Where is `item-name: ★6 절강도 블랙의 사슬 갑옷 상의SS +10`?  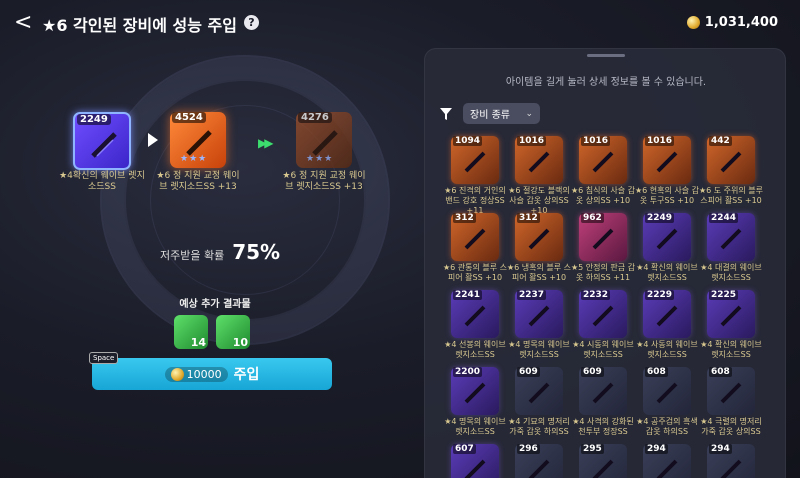
item-name: ★6 절강도 블랙의 사슬 갑옷 상의SS +10 is located at coordinates (539, 200).